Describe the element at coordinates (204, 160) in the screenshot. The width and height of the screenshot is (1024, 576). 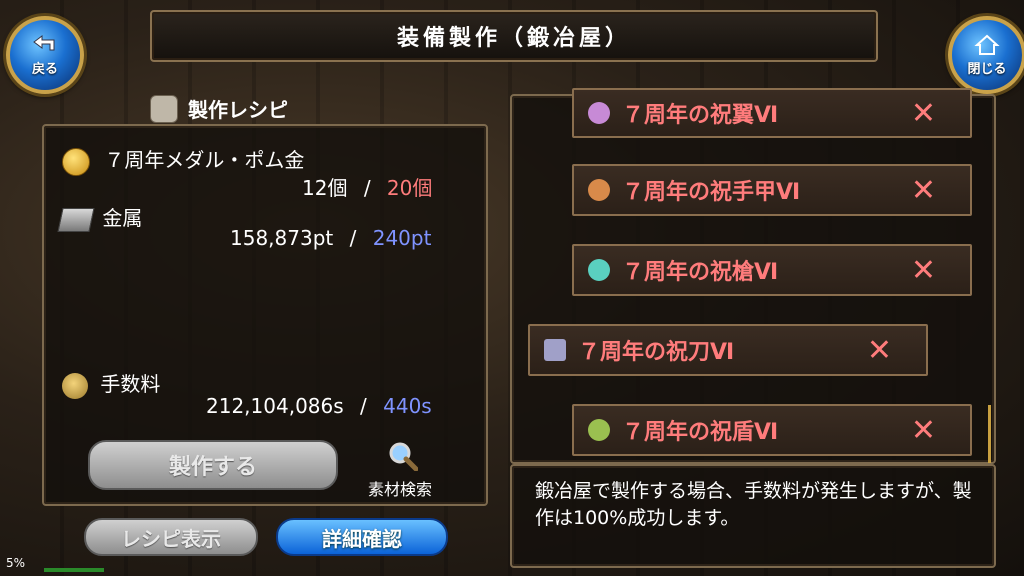
I see `medal-name: ７周年メダル・ポム金` at that location.